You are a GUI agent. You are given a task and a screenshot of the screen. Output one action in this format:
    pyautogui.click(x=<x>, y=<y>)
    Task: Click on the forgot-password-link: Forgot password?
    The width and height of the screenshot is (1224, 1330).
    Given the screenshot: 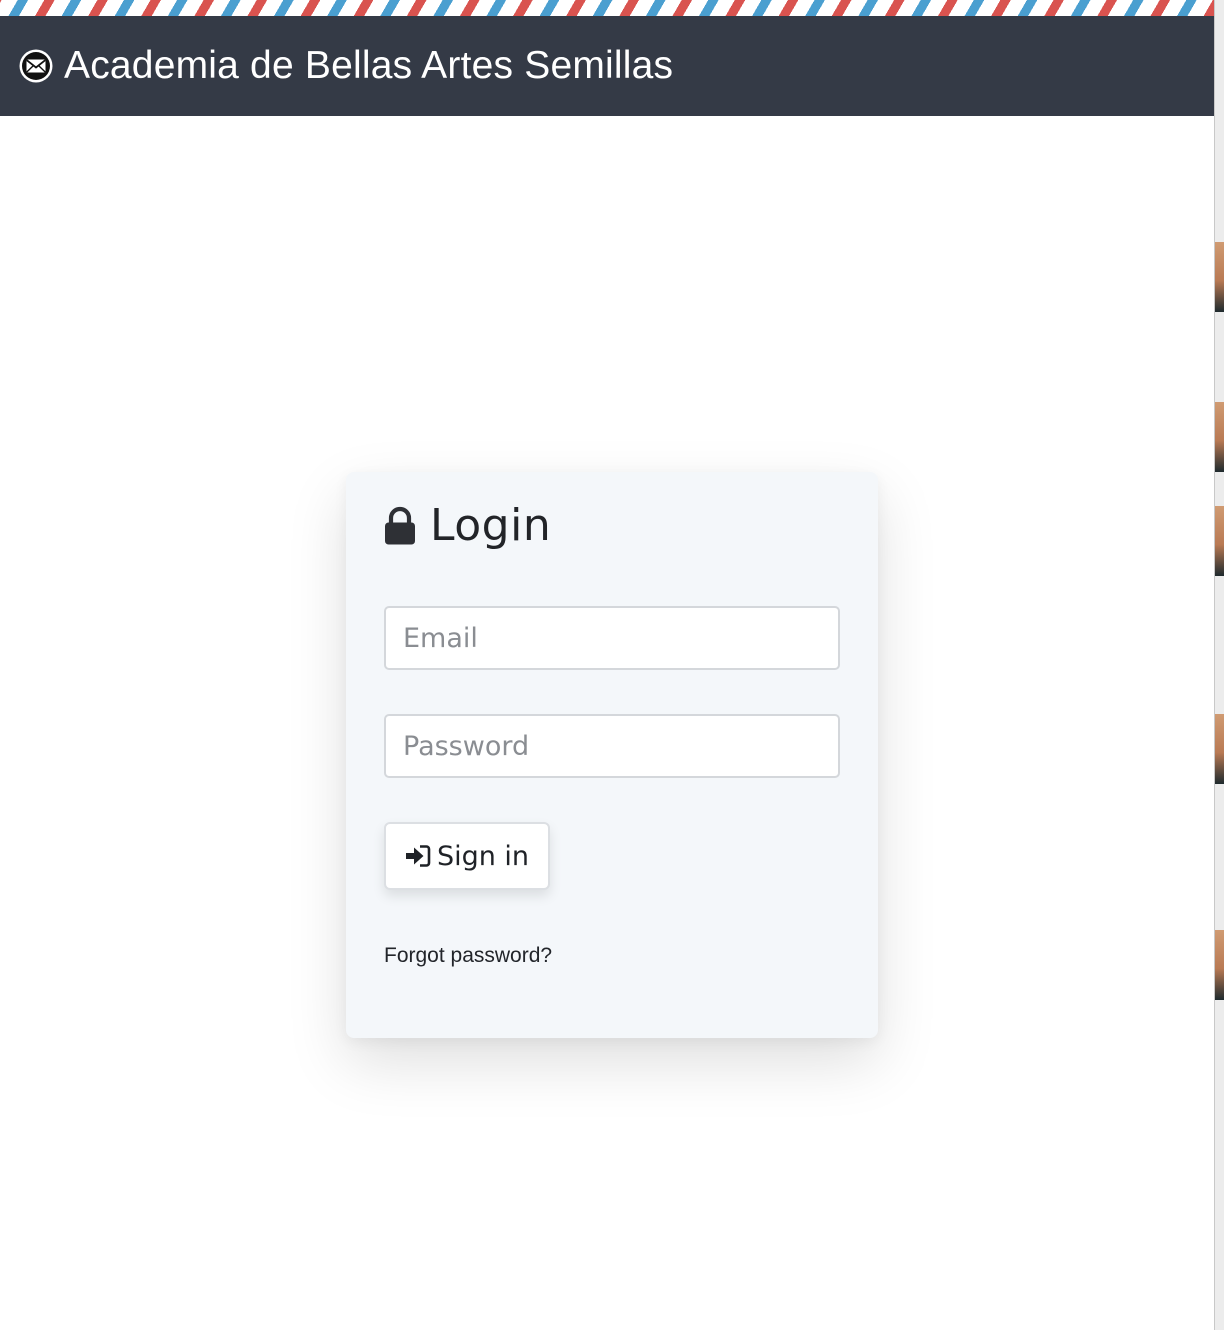 What is the action you would take?
    pyautogui.click(x=468, y=956)
    